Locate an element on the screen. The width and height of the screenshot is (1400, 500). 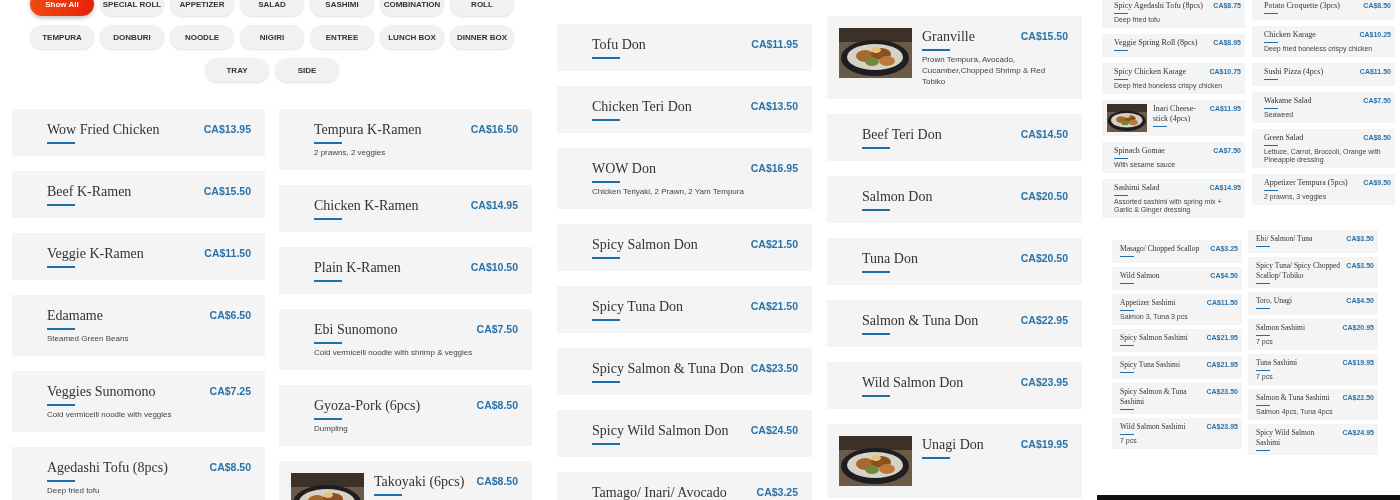
item-description: Steamed Green Beans is located at coordinates (88, 338).